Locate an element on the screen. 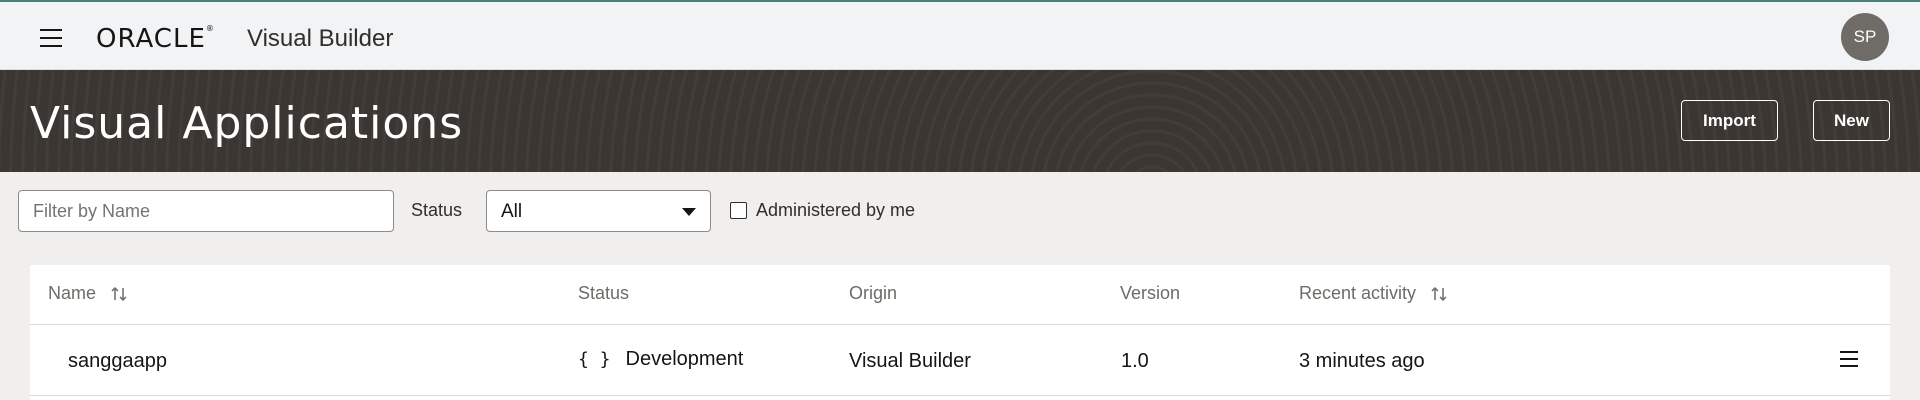  app-status-label: Development is located at coordinates (684, 359).